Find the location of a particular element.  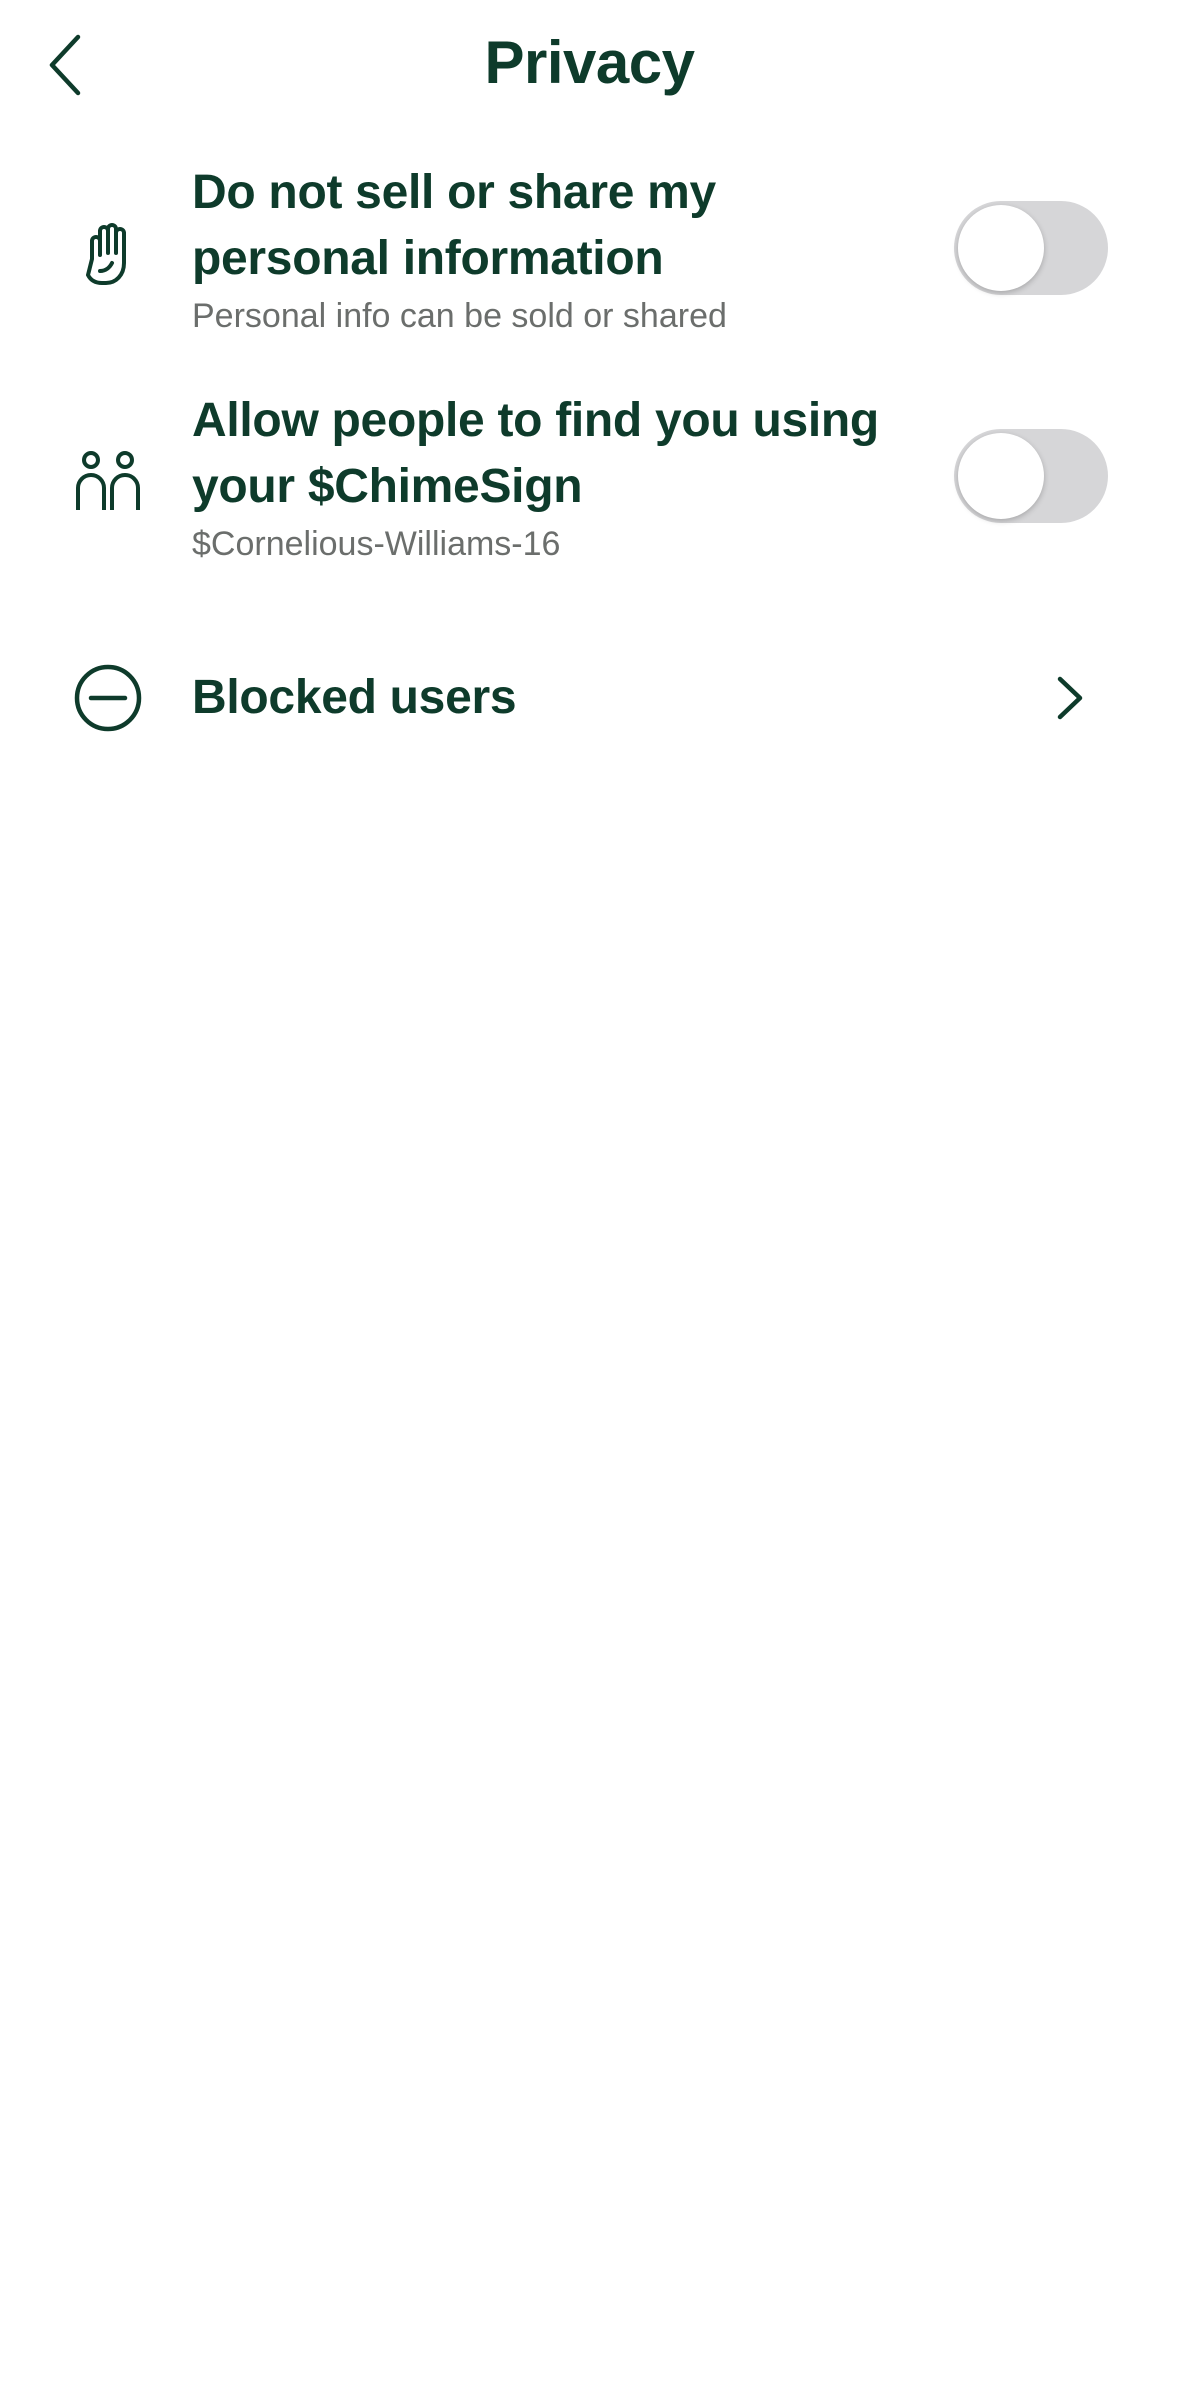

blocked-users-row: Blocked users is located at coordinates (589, 698).